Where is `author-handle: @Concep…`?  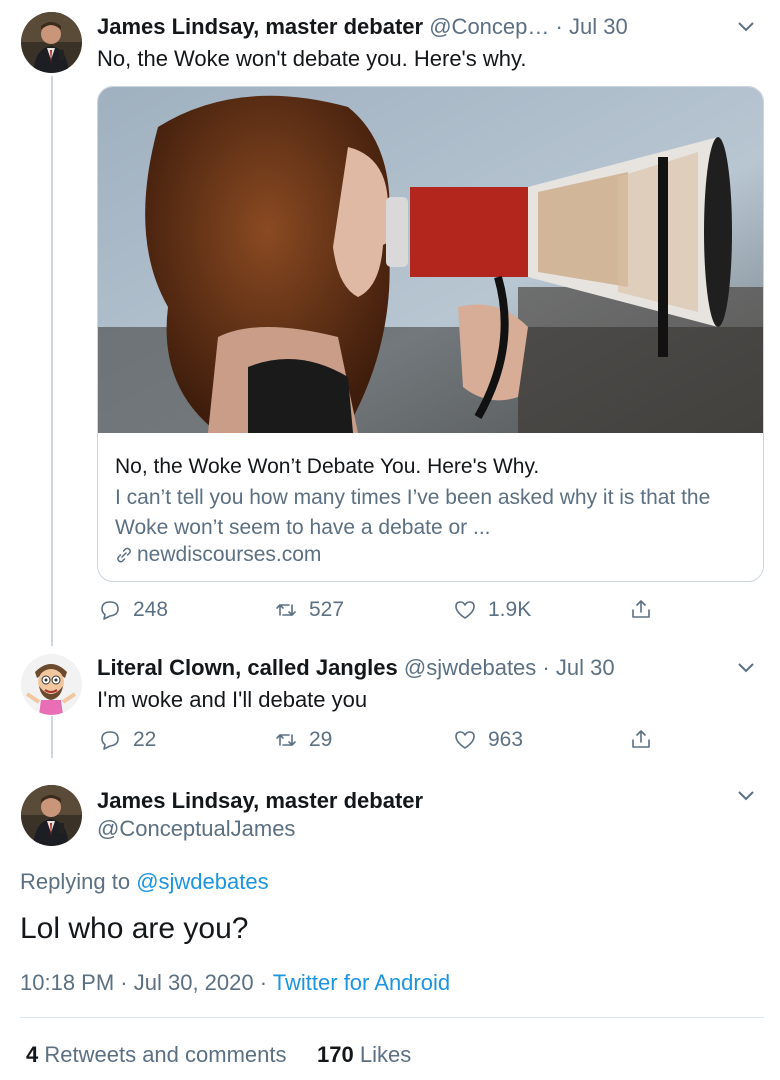
author-handle: @Concep… is located at coordinates (489, 26).